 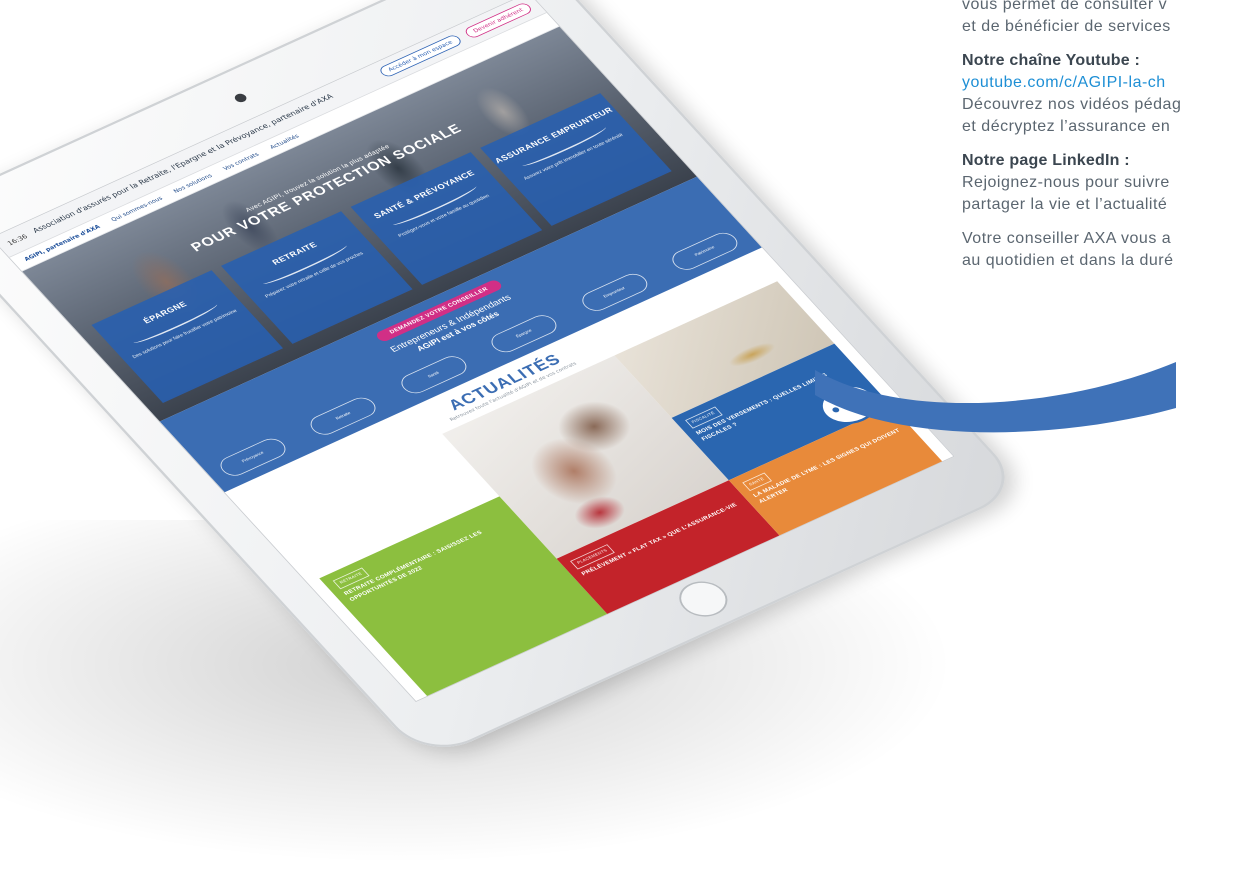 I want to click on youtube-desc: Découvrez nos vidéos pédag, so click(x=1072, y=104).